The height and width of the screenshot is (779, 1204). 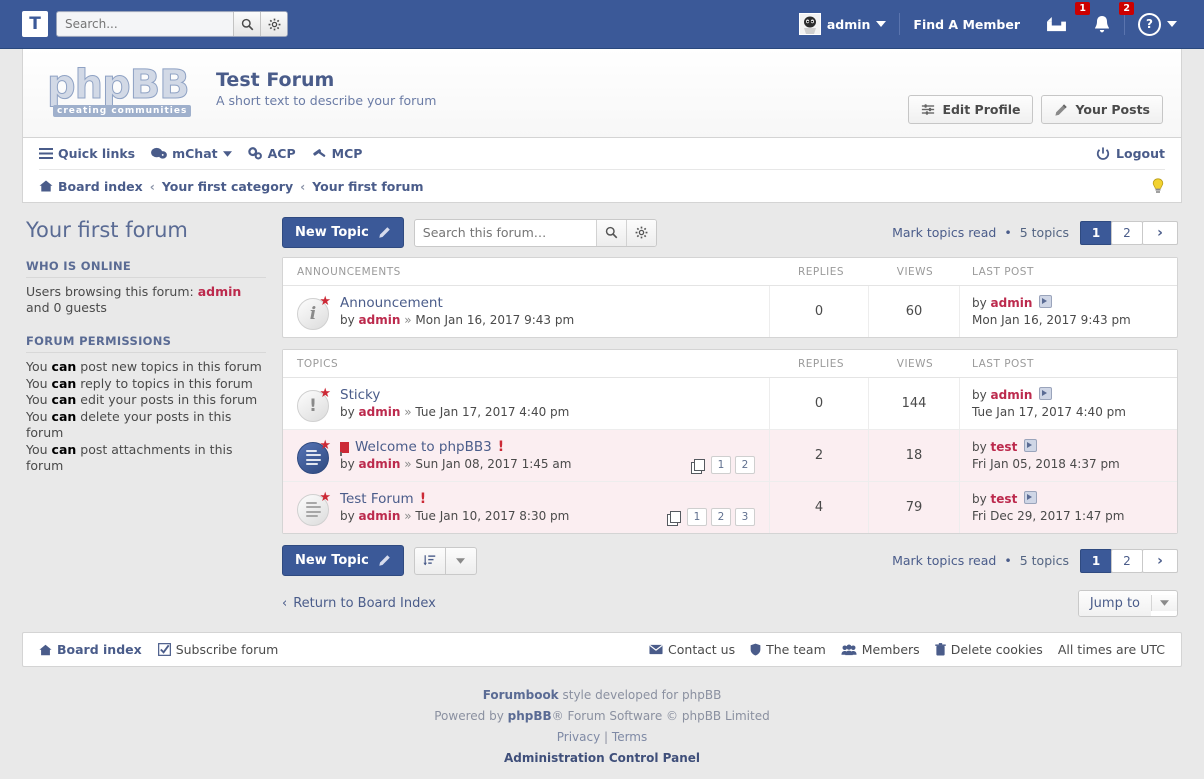 What do you see at coordinates (1114, 603) in the screenshot?
I see `jump-to-label: Jump to` at bounding box center [1114, 603].